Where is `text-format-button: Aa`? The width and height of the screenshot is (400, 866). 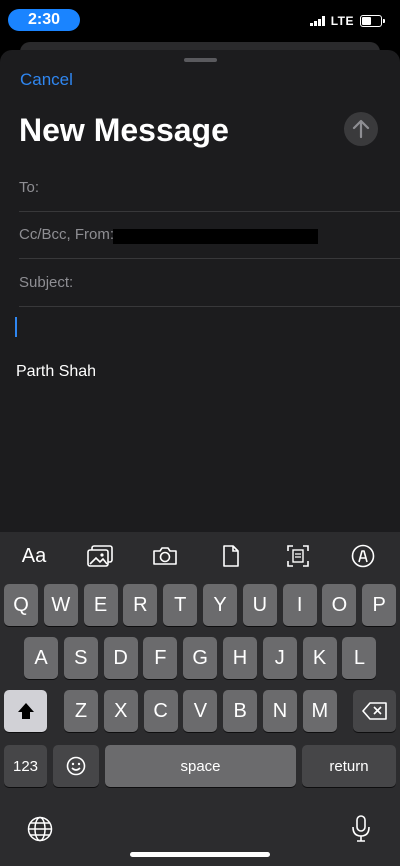 text-format-button: Aa is located at coordinates (34, 556).